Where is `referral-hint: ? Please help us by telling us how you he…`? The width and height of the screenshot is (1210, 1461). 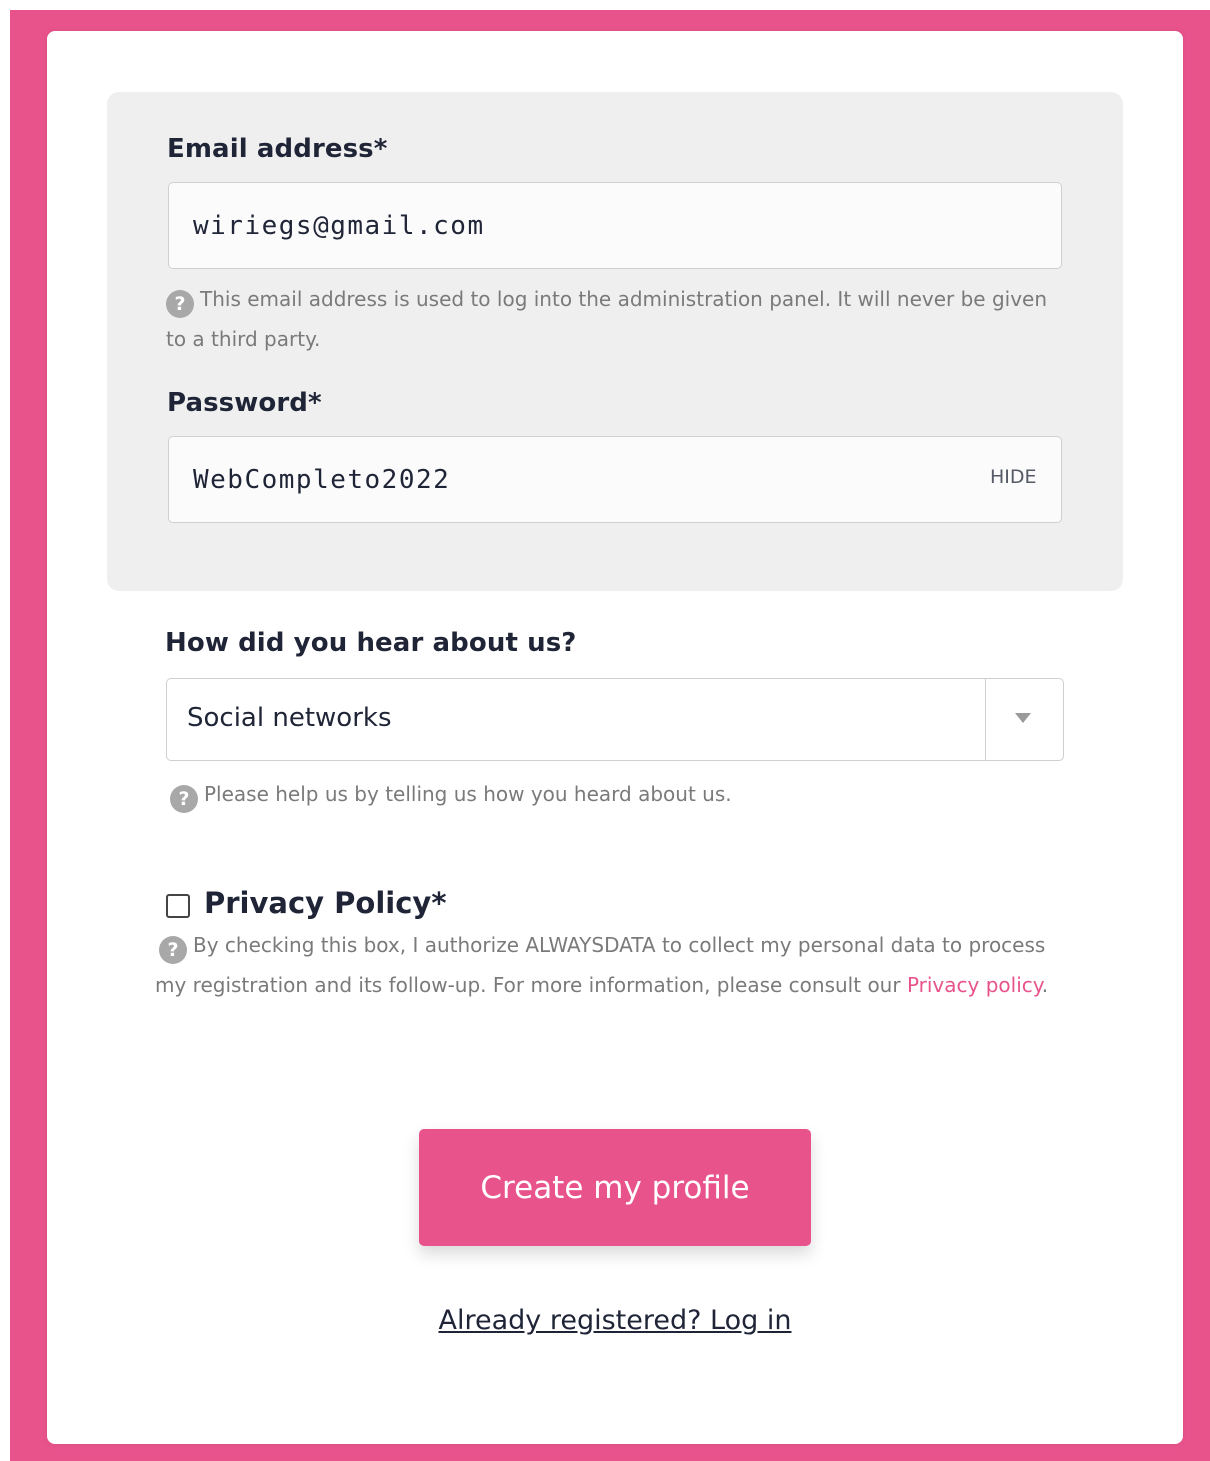
referral-hint: ? Please help us by telling us how you he… is located at coordinates (620, 794).